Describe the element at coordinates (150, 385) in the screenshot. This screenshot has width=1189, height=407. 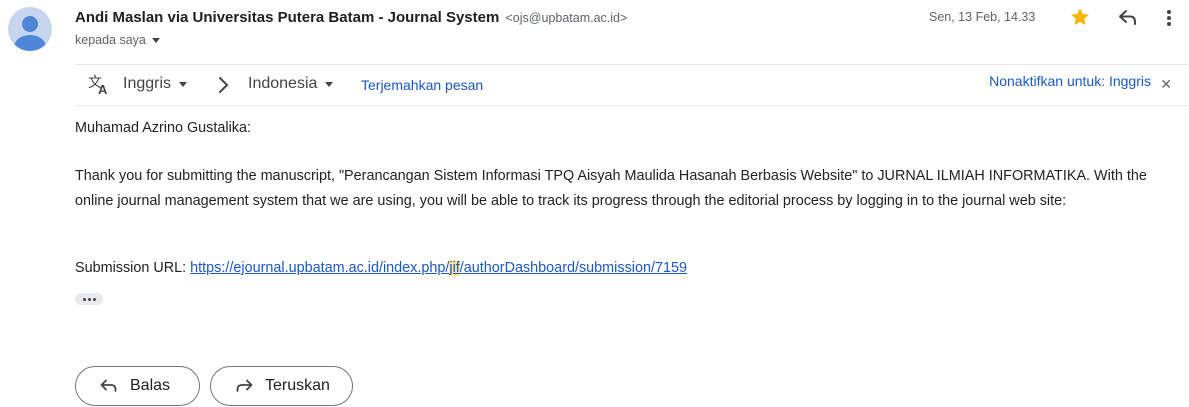
I see `reply-button-label: Balas` at that location.